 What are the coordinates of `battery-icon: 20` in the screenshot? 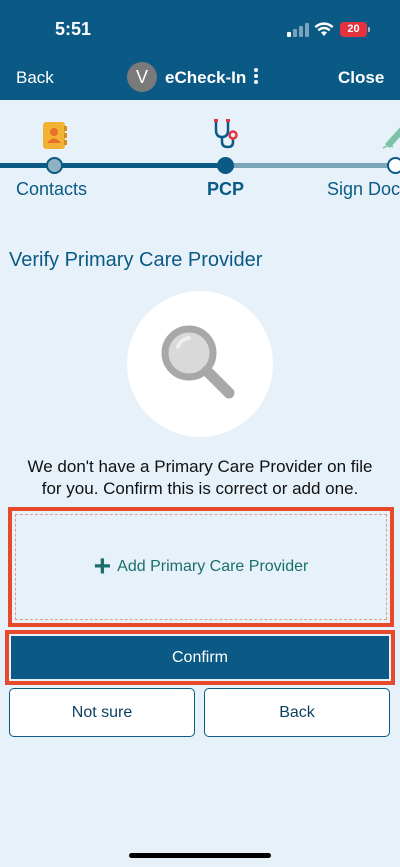 It's located at (353, 29).